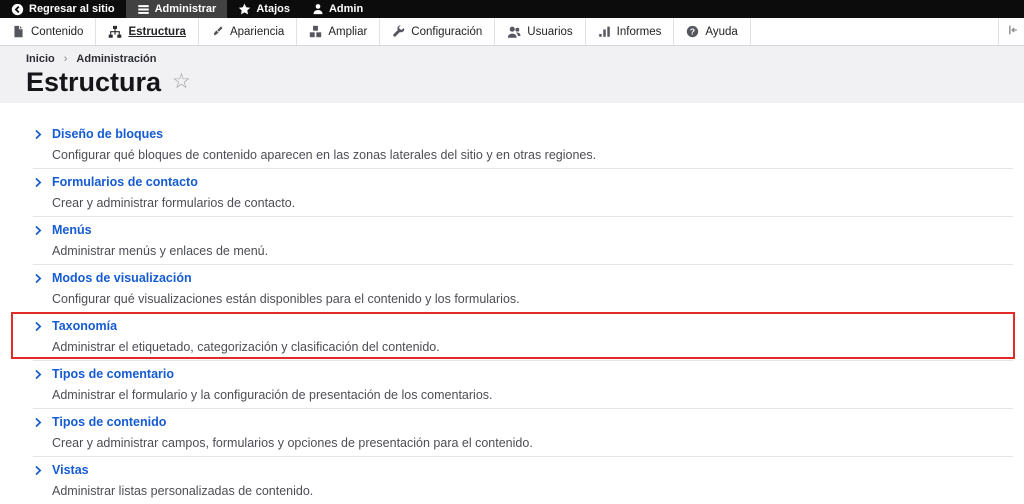 The image size is (1024, 504). Describe the element at coordinates (57, 31) in the screenshot. I see `toolbar-label: Contenido` at that location.